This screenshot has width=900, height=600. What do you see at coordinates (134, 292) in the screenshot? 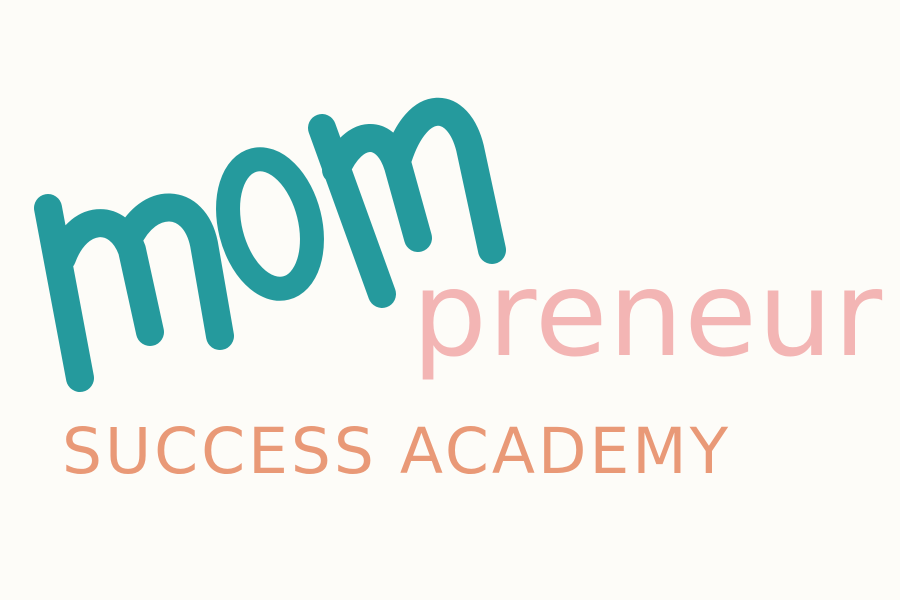
I see `letter-m-first` at bounding box center [134, 292].